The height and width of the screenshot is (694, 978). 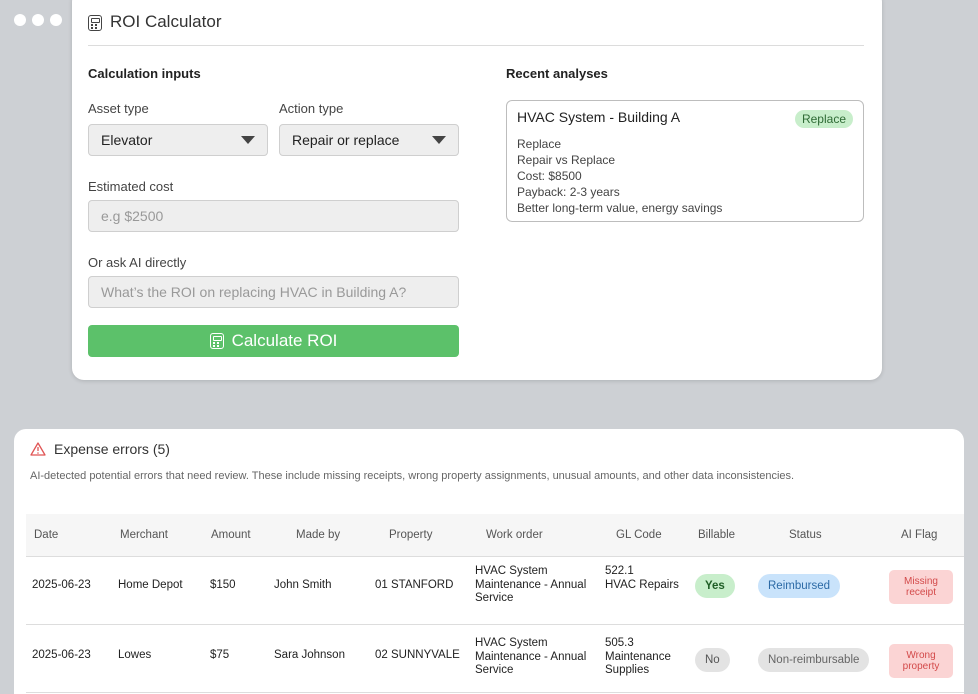 I want to click on gl-code-line: Supplies, so click(x=627, y=670).